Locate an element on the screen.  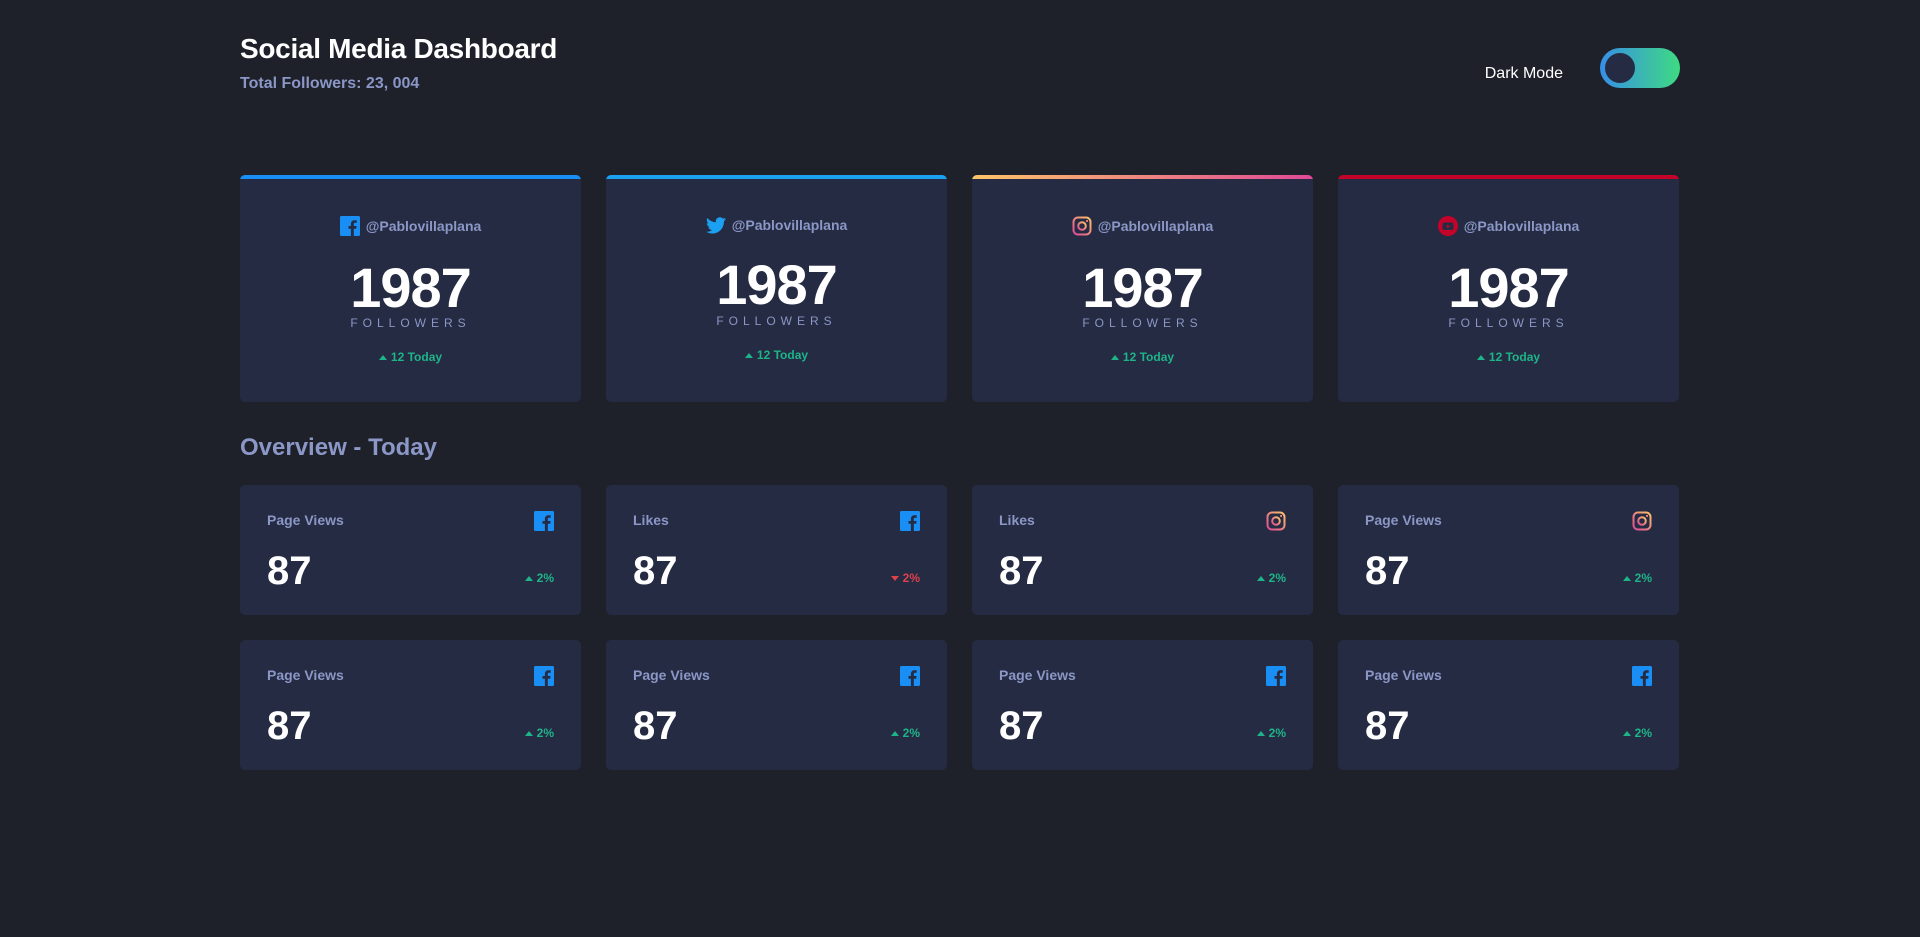
follower-card-twitter: @Pablovillaplana 1987 FOLLOWERS 12 Today is located at coordinates (776, 288).